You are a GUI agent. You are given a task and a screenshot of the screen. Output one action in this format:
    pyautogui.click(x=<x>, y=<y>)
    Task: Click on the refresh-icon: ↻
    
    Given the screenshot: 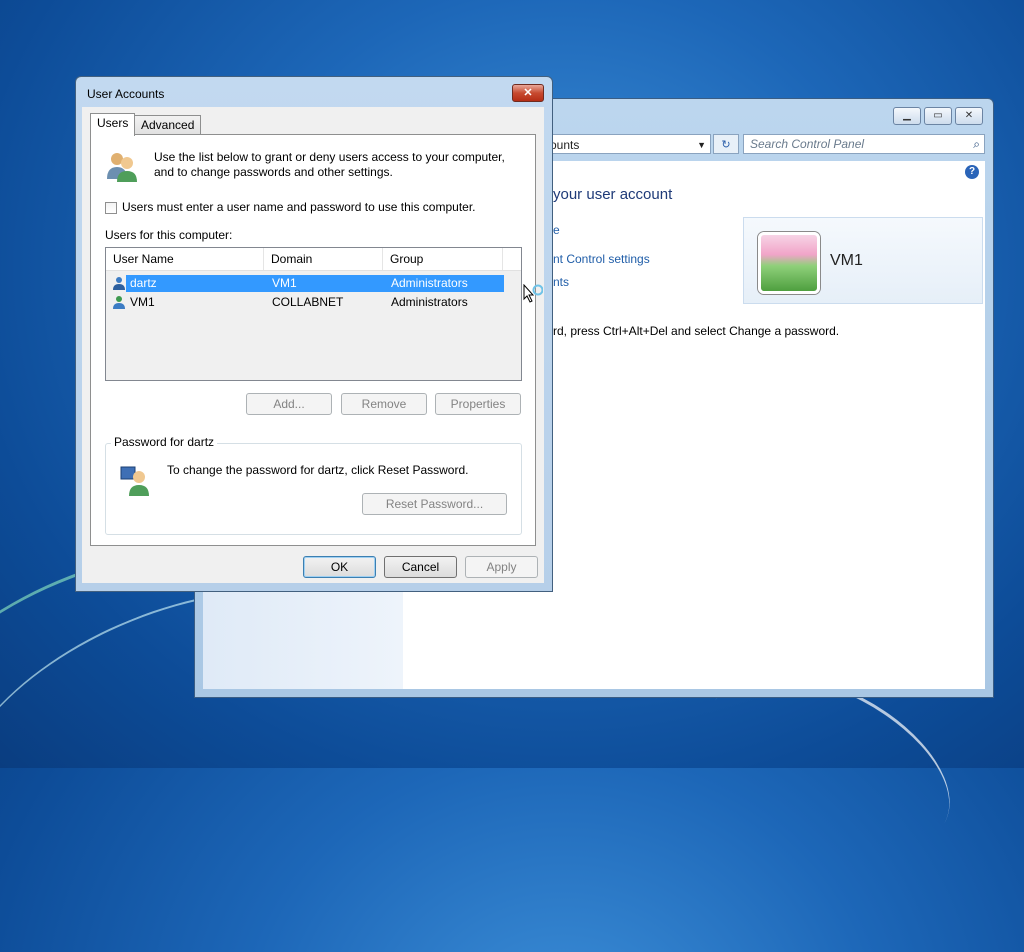 What is the action you would take?
    pyautogui.click(x=726, y=144)
    